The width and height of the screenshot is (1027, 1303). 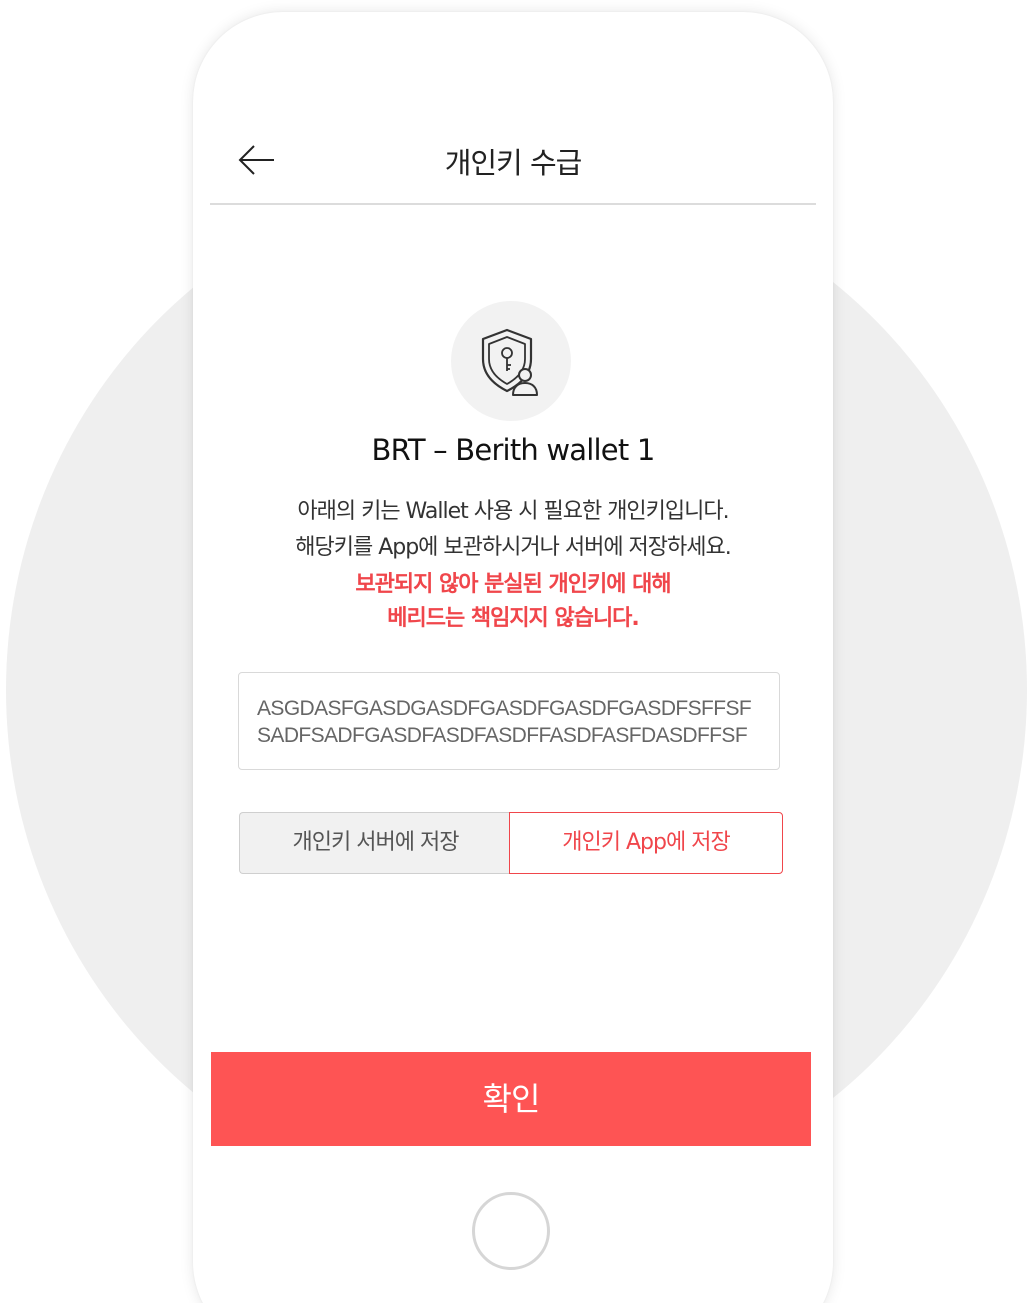 What do you see at coordinates (513, 584) in the screenshot?
I see `warning-line-1: 보관되지 않아 분실된 개인키에 대해` at bounding box center [513, 584].